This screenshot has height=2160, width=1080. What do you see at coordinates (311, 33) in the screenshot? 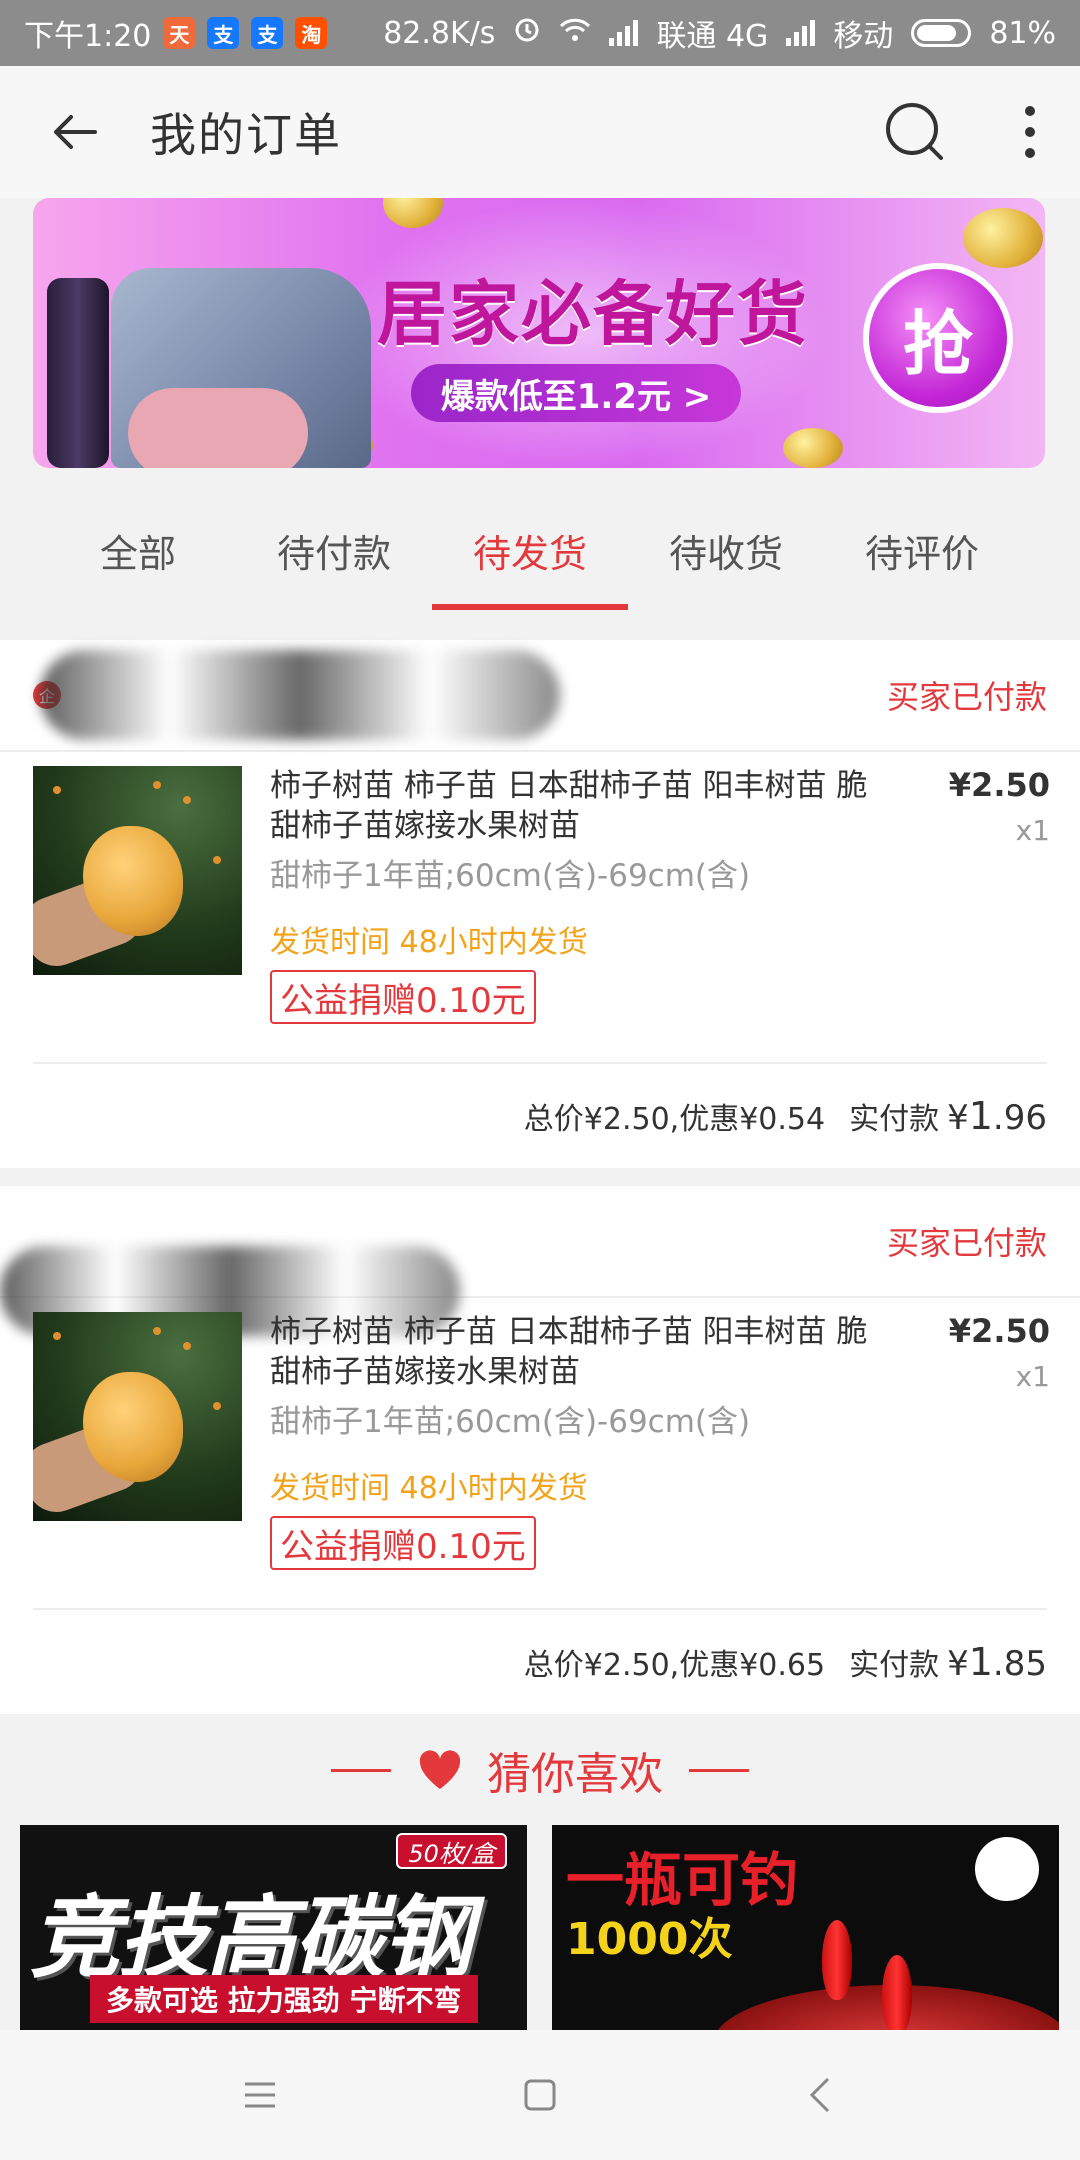
I see `taobao-icon: 淘` at bounding box center [311, 33].